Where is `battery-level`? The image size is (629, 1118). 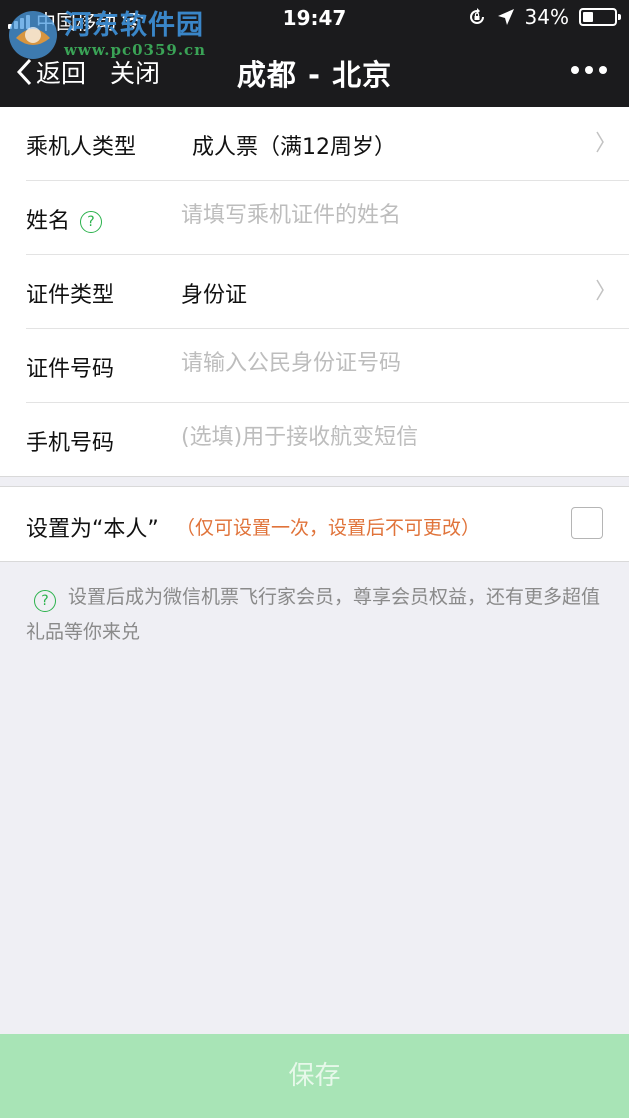 battery-level is located at coordinates (588, 17).